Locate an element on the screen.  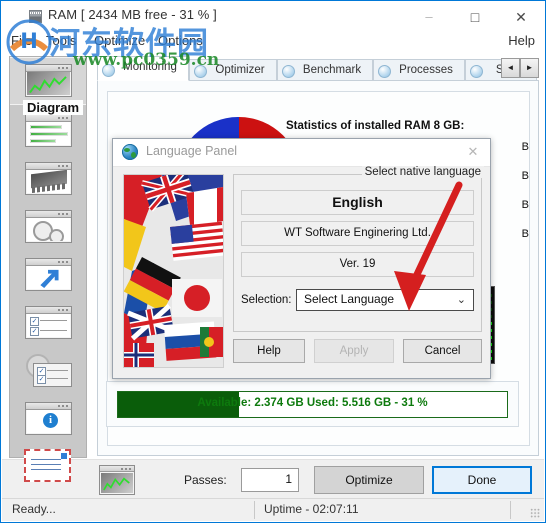
gears-window-icon is located at coordinates (48, 226).